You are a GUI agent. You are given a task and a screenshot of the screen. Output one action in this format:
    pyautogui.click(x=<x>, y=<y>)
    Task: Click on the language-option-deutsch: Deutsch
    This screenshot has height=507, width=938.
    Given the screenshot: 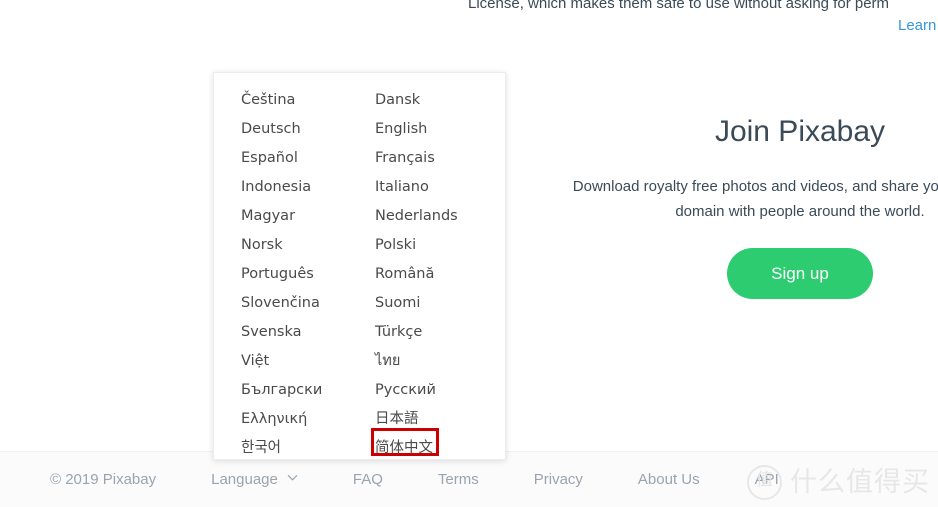 What is the action you would take?
    pyautogui.click(x=281, y=129)
    